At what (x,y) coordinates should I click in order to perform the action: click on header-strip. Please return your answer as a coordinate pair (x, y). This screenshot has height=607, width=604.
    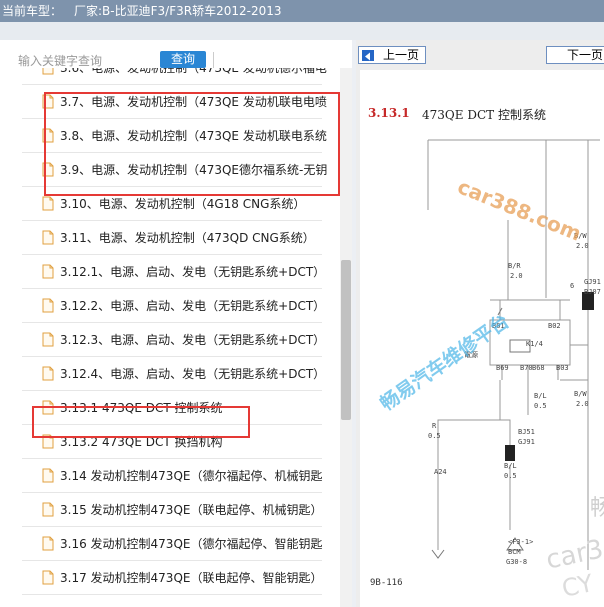
    Looking at the image, I should click on (302, 31).